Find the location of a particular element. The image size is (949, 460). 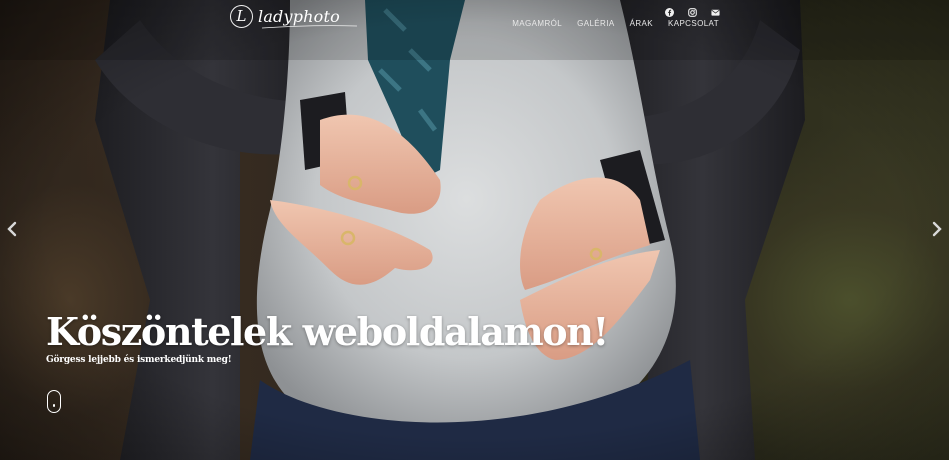

chevron-right-icon is located at coordinates (937, 229).